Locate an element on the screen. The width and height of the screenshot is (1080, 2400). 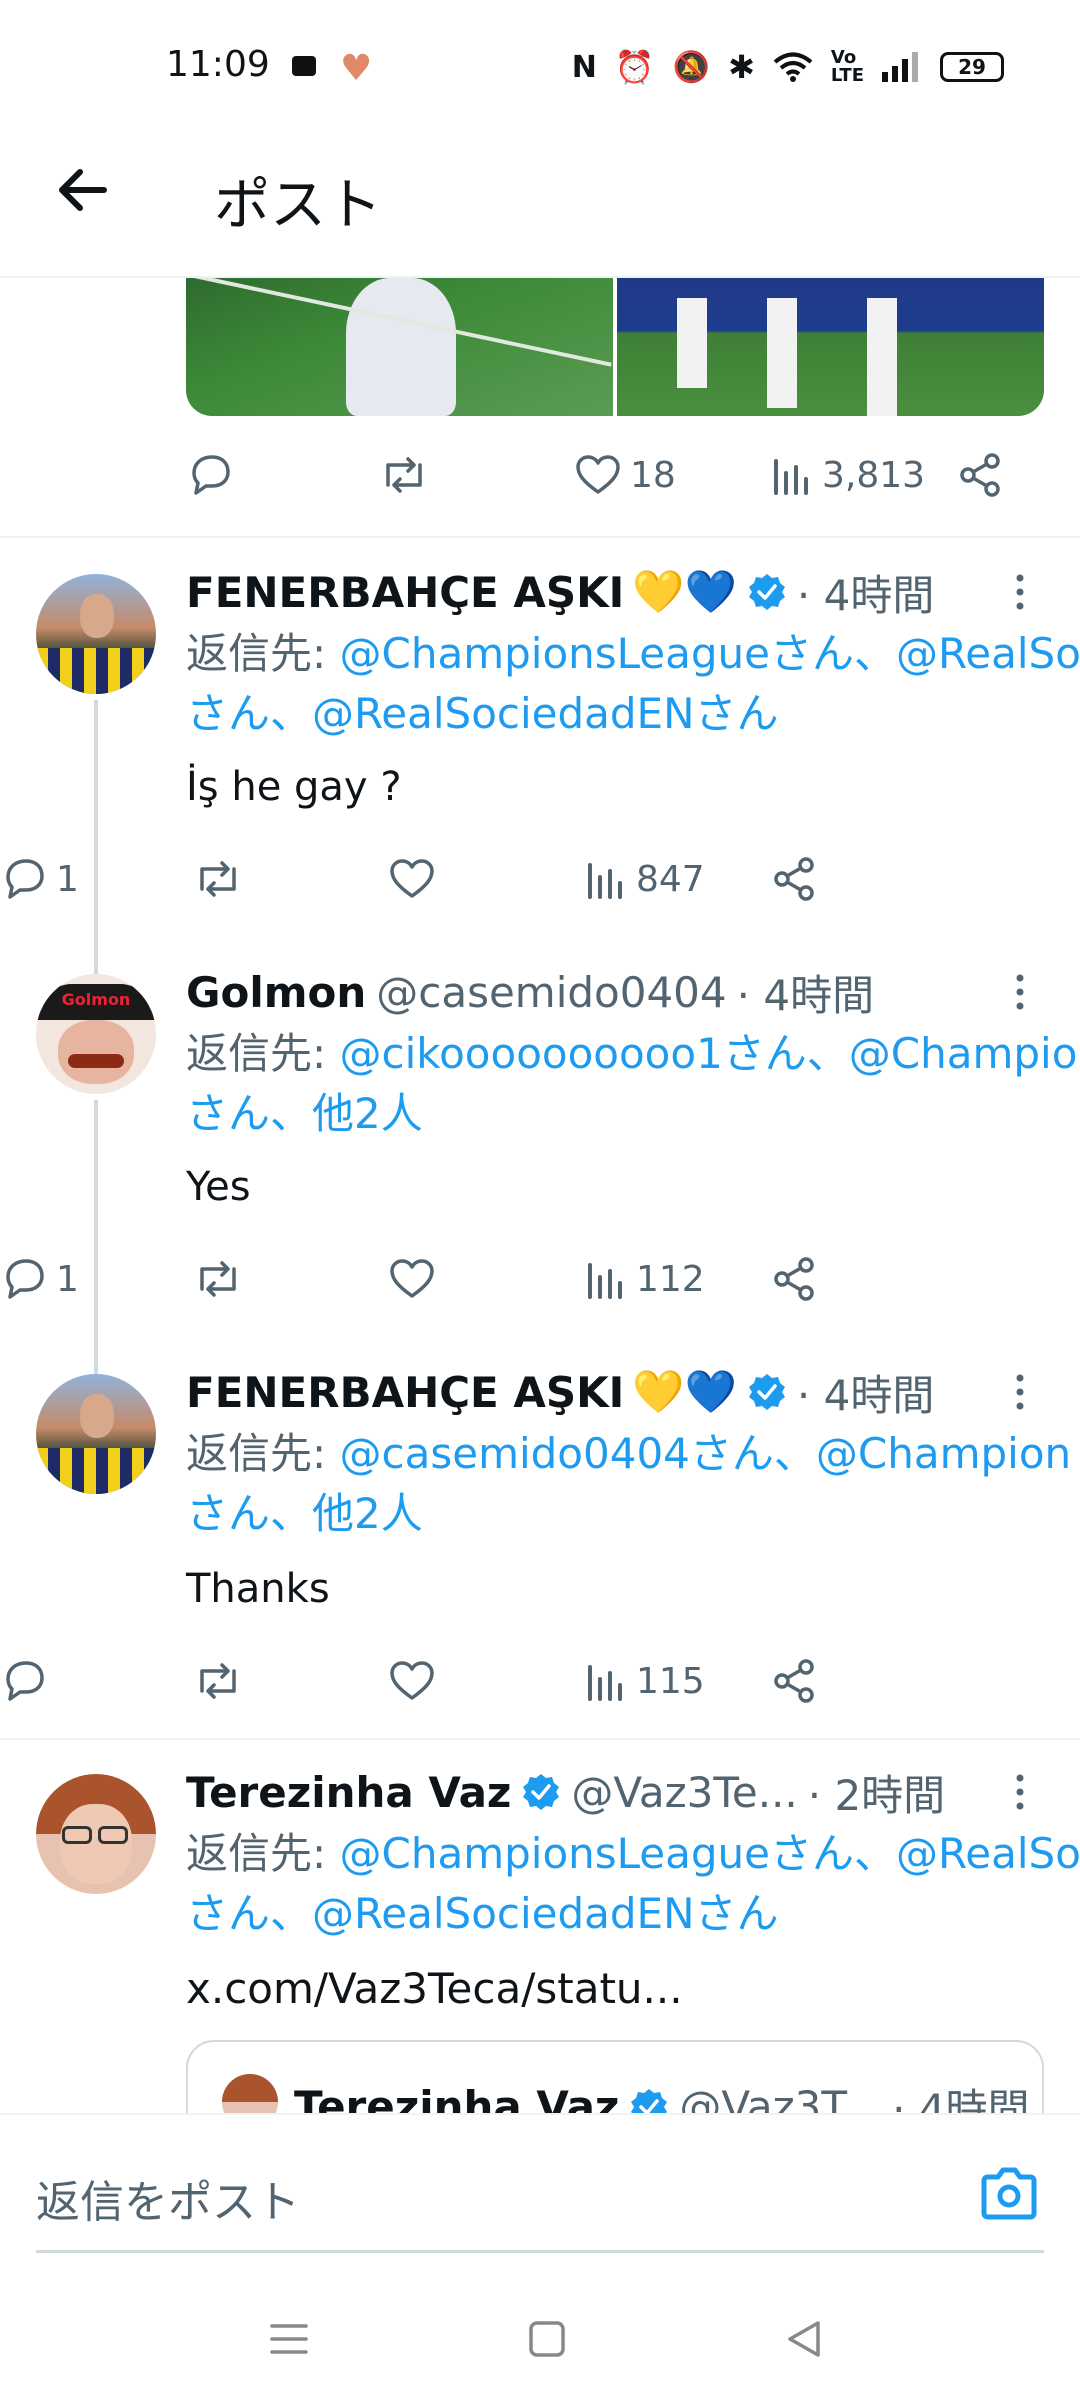
views-button: 115 is located at coordinates (644, 1681).